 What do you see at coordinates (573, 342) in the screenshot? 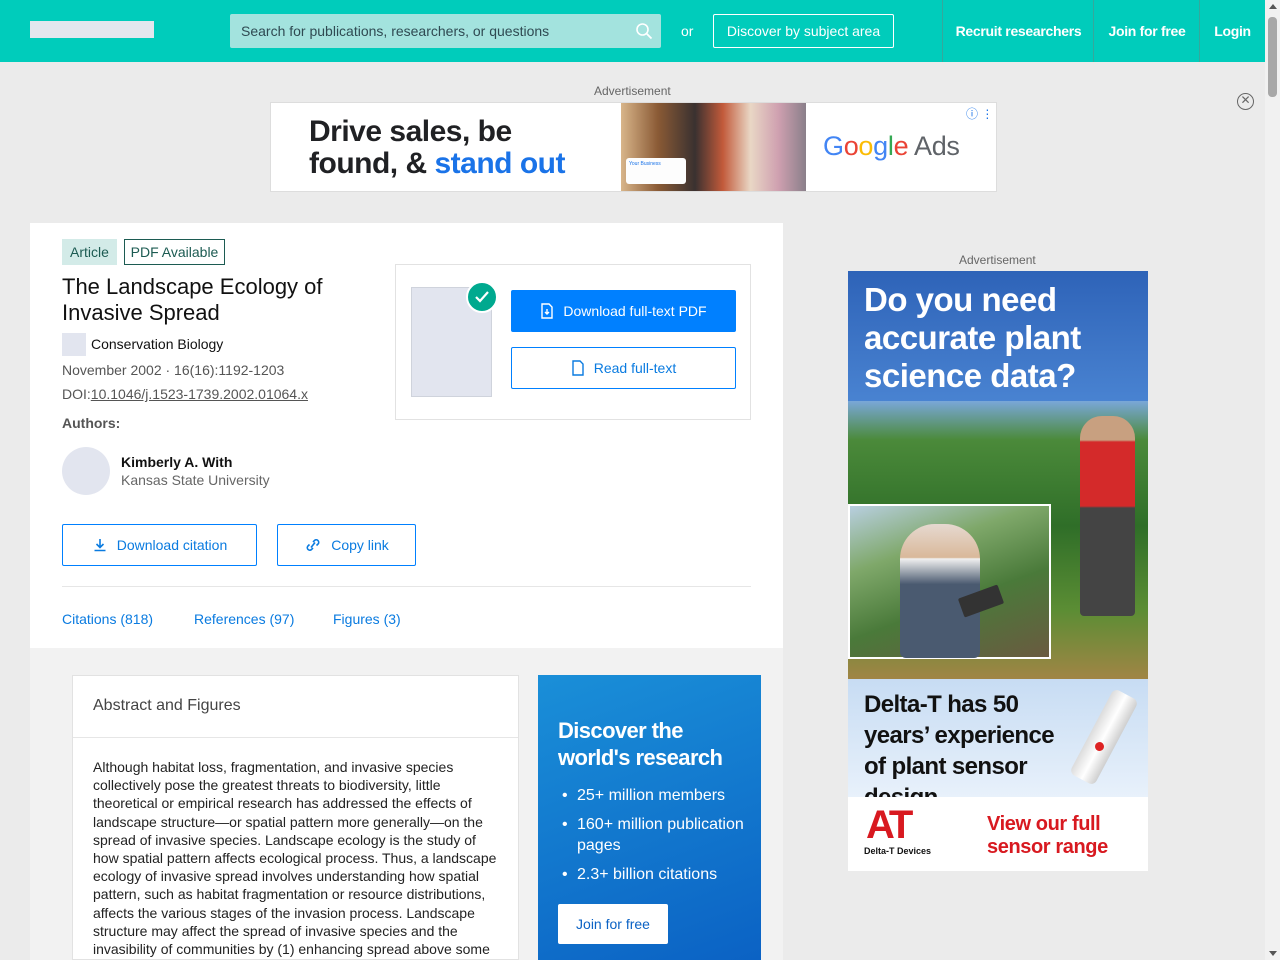
I see `fulltext-box: Download full-text PDF Read full-text` at bounding box center [573, 342].